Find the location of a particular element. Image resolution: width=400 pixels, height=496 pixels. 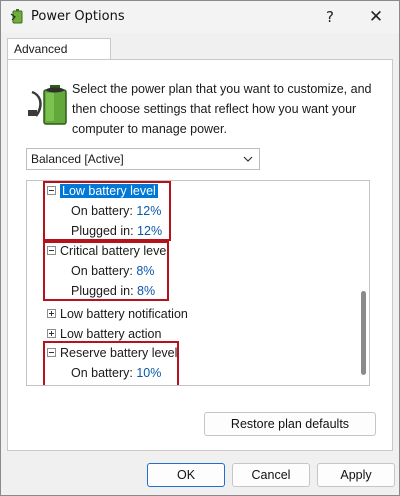

restore-plan-defaults-button: Restore plan defaults is located at coordinates (290, 424).